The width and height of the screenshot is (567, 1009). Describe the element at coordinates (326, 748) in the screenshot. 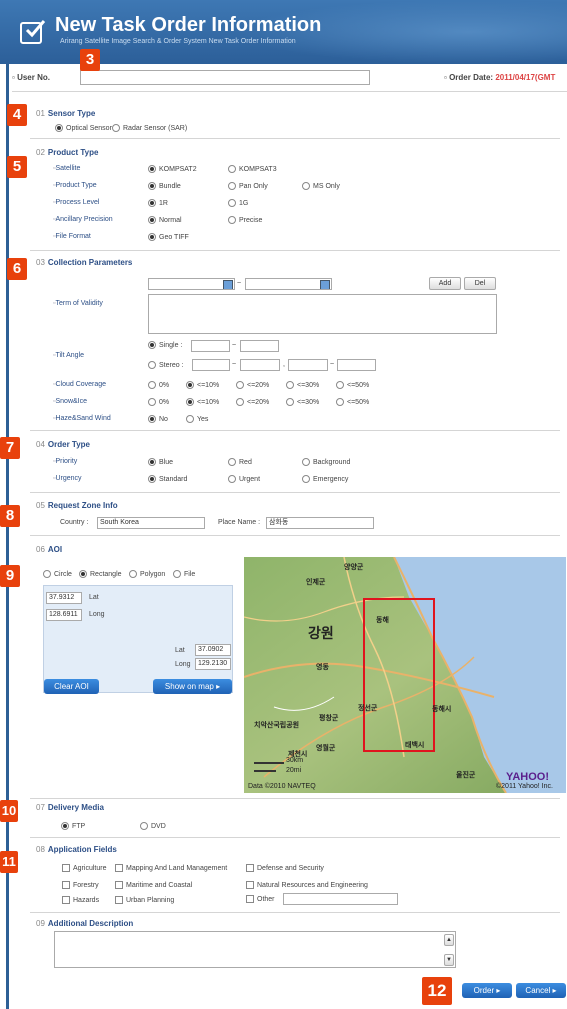

I see `map-label-yeongwol: 영월군` at that location.